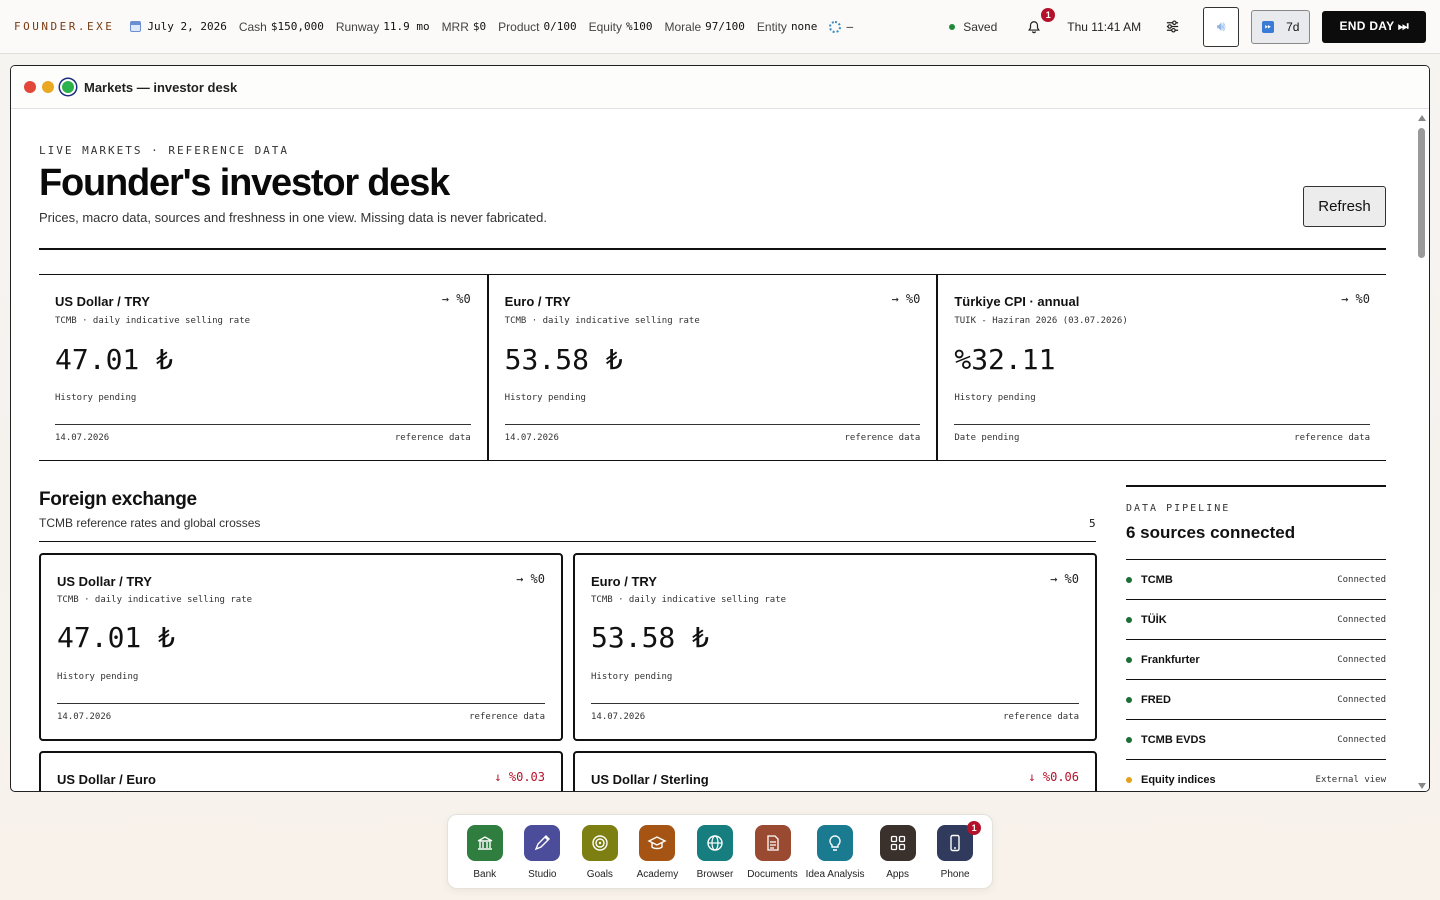  Describe the element at coordinates (455, 26) in the screenshot. I see `stat-label: MRR` at that location.